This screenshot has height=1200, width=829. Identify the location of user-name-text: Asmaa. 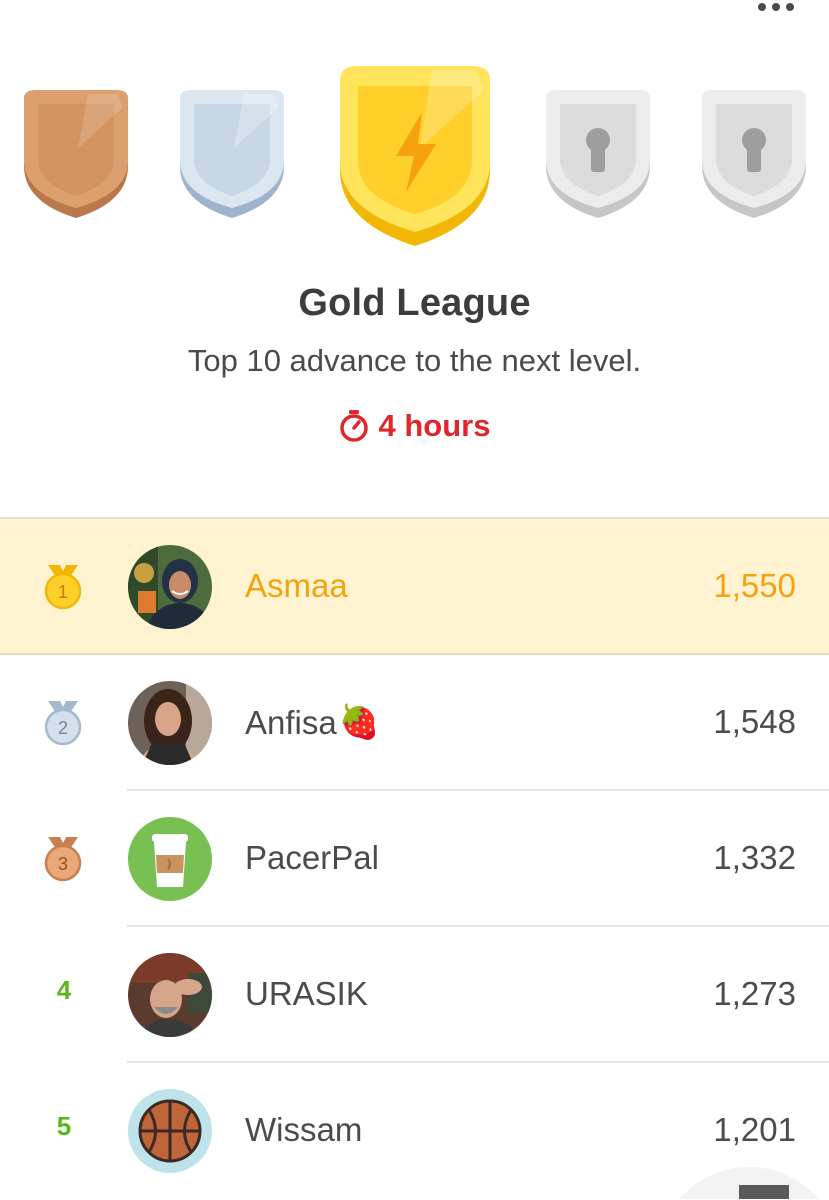
(296, 585).